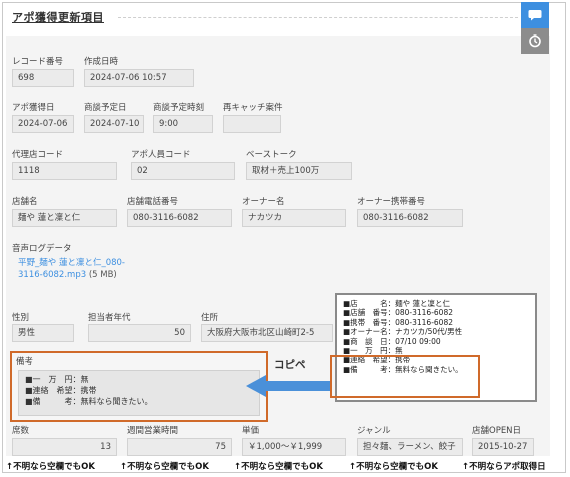 This screenshot has width=570, height=477. Describe the element at coordinates (391, 202) in the screenshot. I see `owner-mobile-label: オーナー携帯番号` at that location.